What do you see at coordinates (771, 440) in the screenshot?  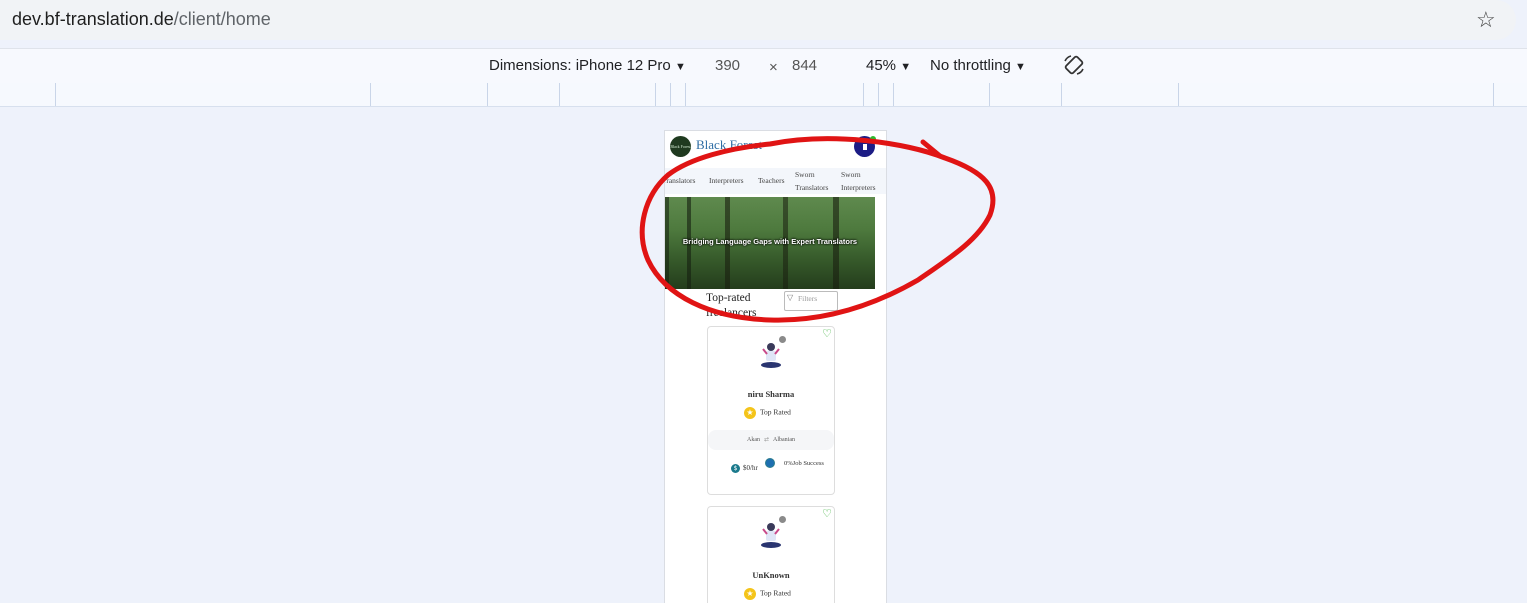 I see `language-pair: Akan ⇄ Albanian` at bounding box center [771, 440].